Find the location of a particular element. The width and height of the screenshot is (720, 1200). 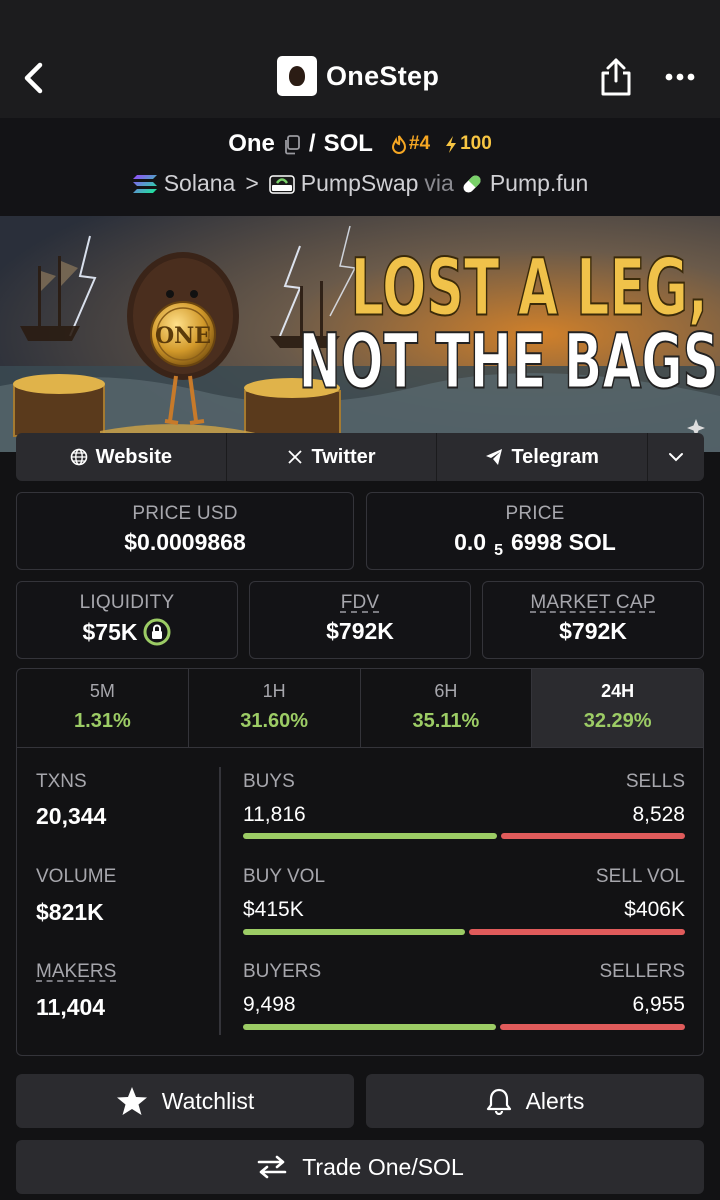

tab-6h: 6H 35.11% is located at coordinates (447, 708).